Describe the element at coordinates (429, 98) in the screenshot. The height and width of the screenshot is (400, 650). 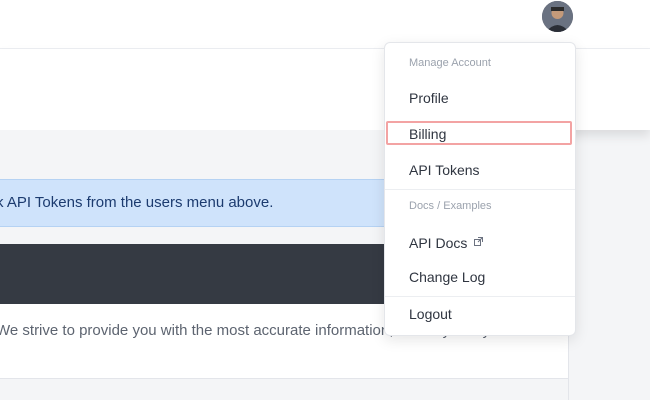
I see `menu-item-profile: Profile` at that location.